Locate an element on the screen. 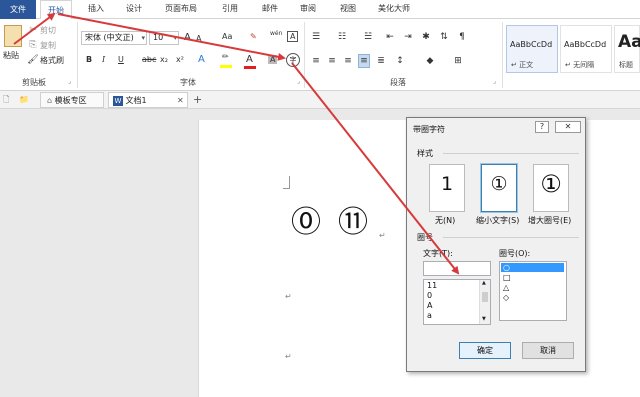 This screenshot has height=397, width=640. italic-button: I is located at coordinates (103, 59).